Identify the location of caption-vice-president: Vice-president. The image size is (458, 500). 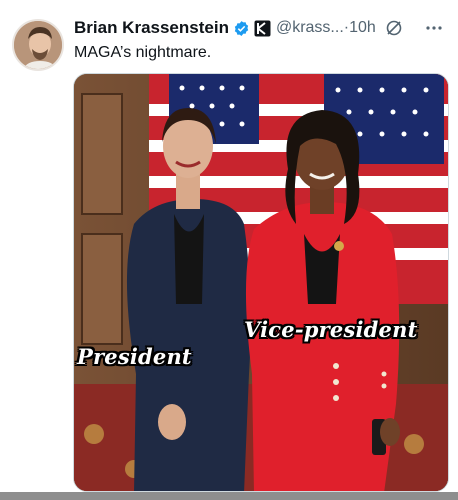
(331, 329).